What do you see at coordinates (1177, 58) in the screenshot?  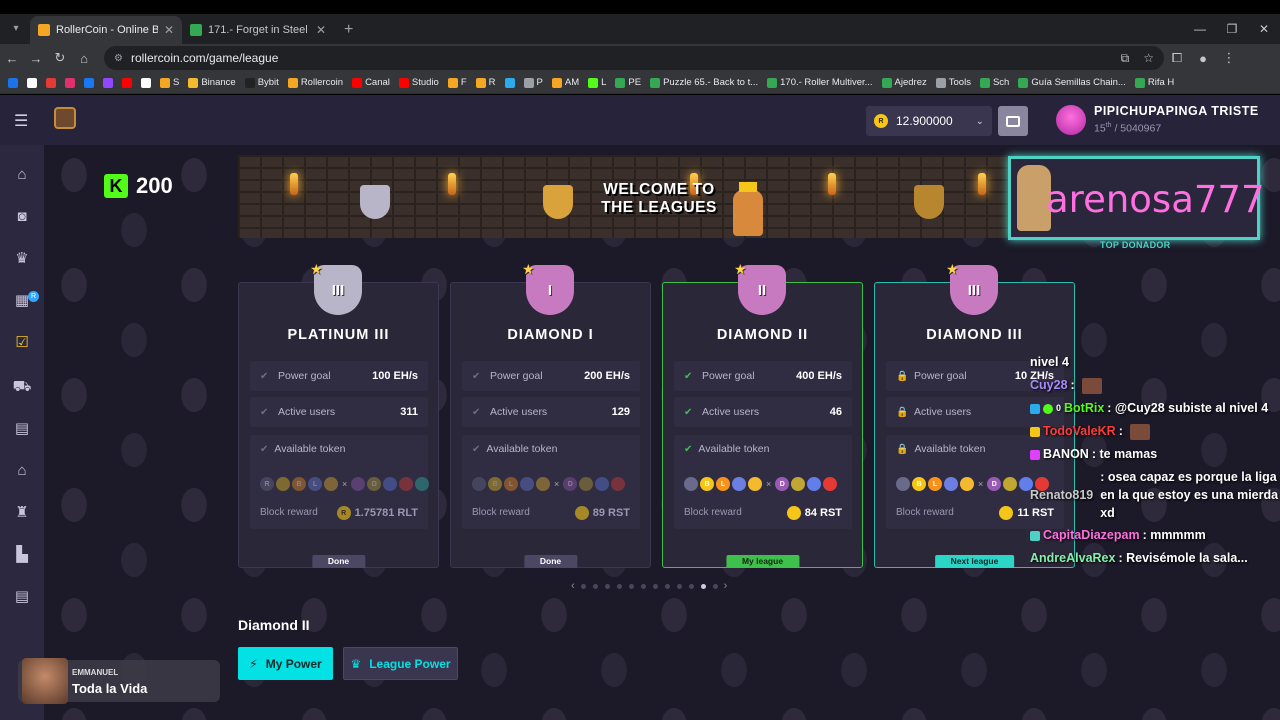 I see `extensions-icon: ⧠` at bounding box center [1177, 58].